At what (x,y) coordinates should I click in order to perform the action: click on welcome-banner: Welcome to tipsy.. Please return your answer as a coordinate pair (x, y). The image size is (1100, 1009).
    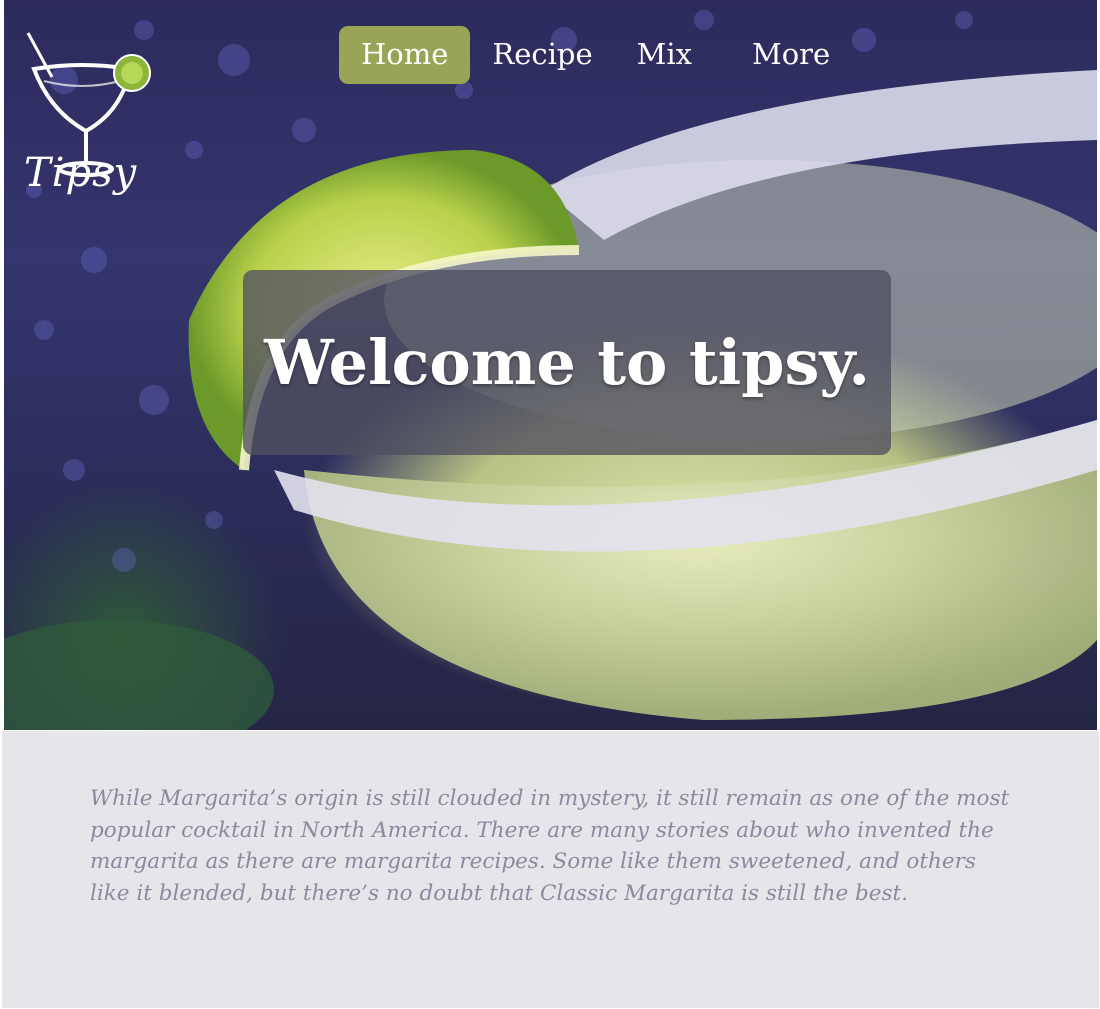
    Looking at the image, I should click on (567, 362).